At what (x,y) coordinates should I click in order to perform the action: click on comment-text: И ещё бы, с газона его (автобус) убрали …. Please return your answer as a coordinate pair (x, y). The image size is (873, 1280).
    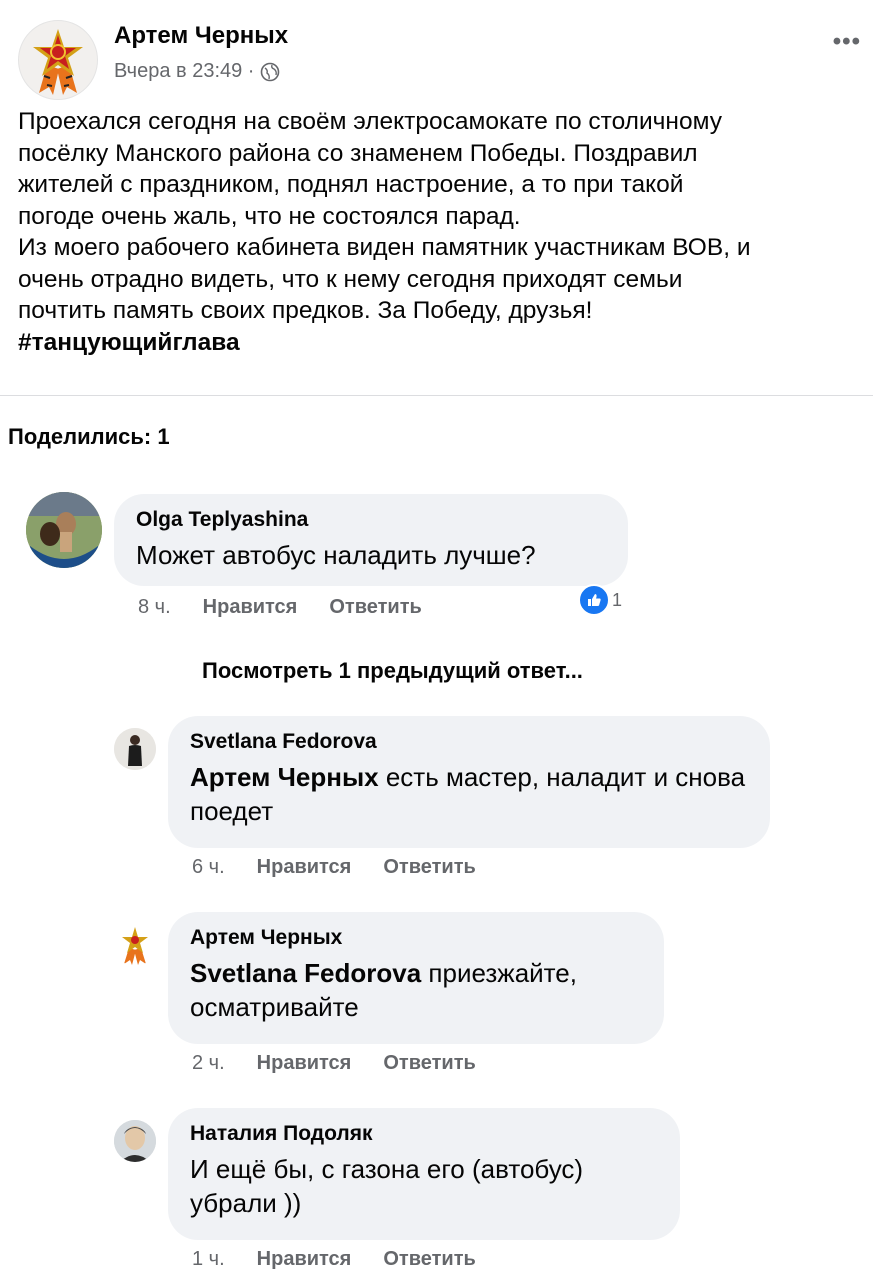
    Looking at the image, I should click on (387, 1186).